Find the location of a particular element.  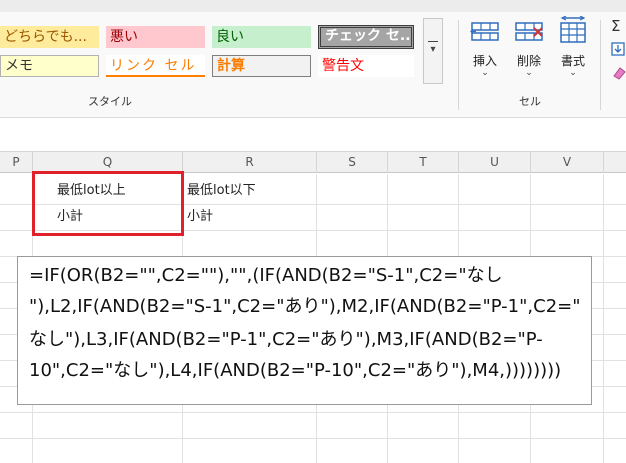

styles-gallery-more-button: ▾ is located at coordinates (433, 51).